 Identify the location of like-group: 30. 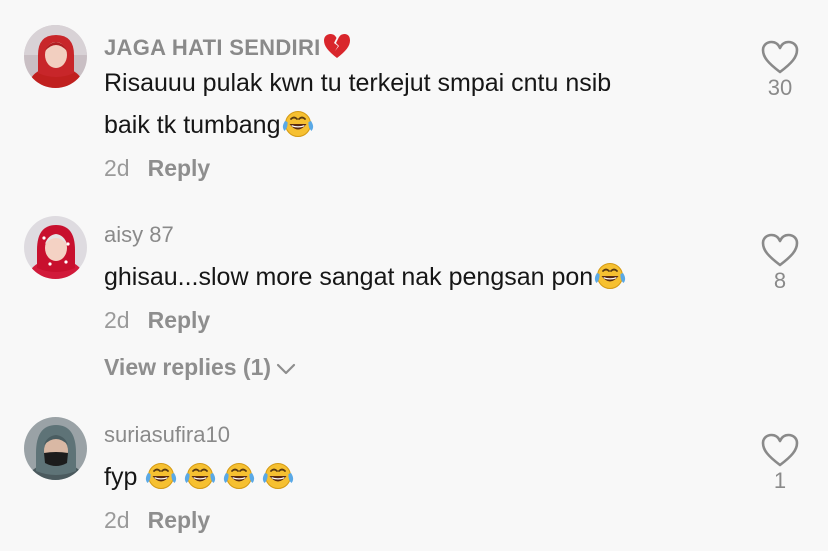
(780, 69).